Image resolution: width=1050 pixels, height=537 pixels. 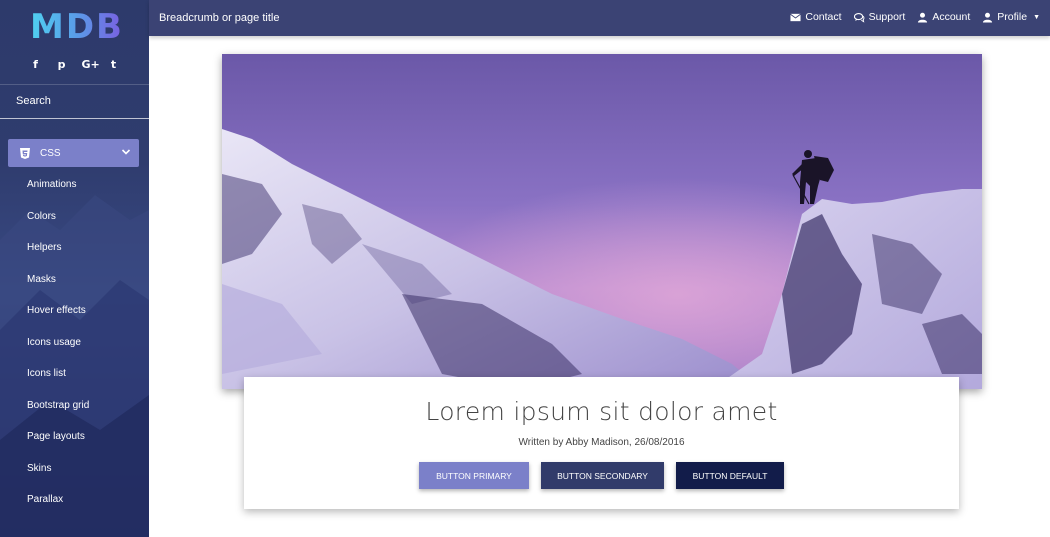 What do you see at coordinates (58, 320) in the screenshot?
I see `sidebar-item-hover-effects: Hover effects` at bounding box center [58, 320].